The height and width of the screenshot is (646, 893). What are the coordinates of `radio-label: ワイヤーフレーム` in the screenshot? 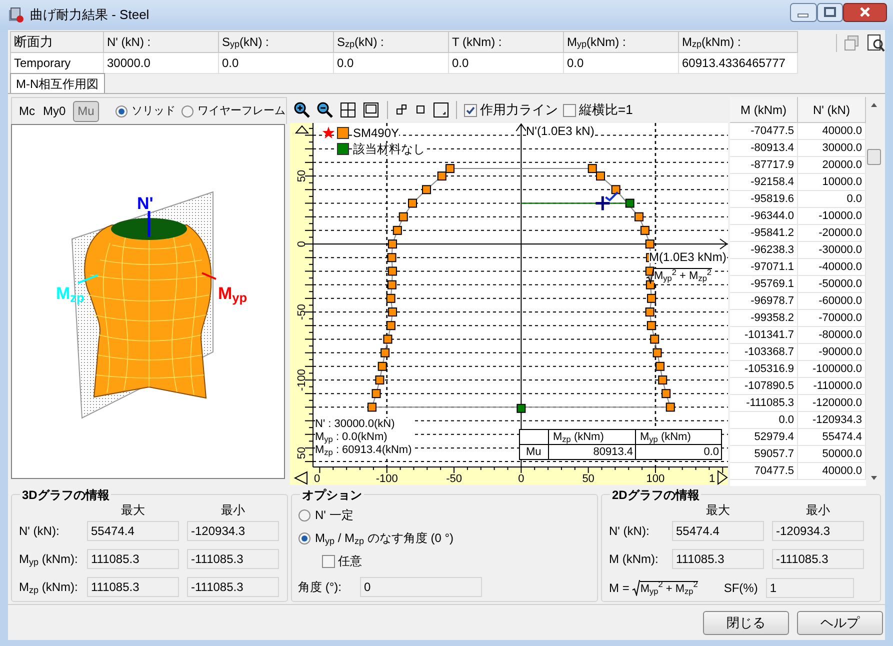 It's located at (241, 111).